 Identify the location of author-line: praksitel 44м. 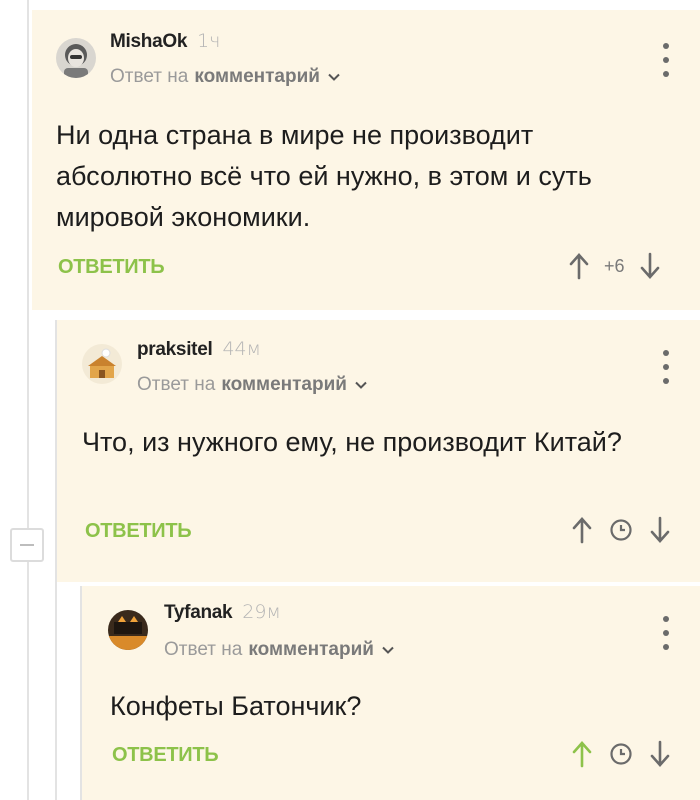
(199, 349).